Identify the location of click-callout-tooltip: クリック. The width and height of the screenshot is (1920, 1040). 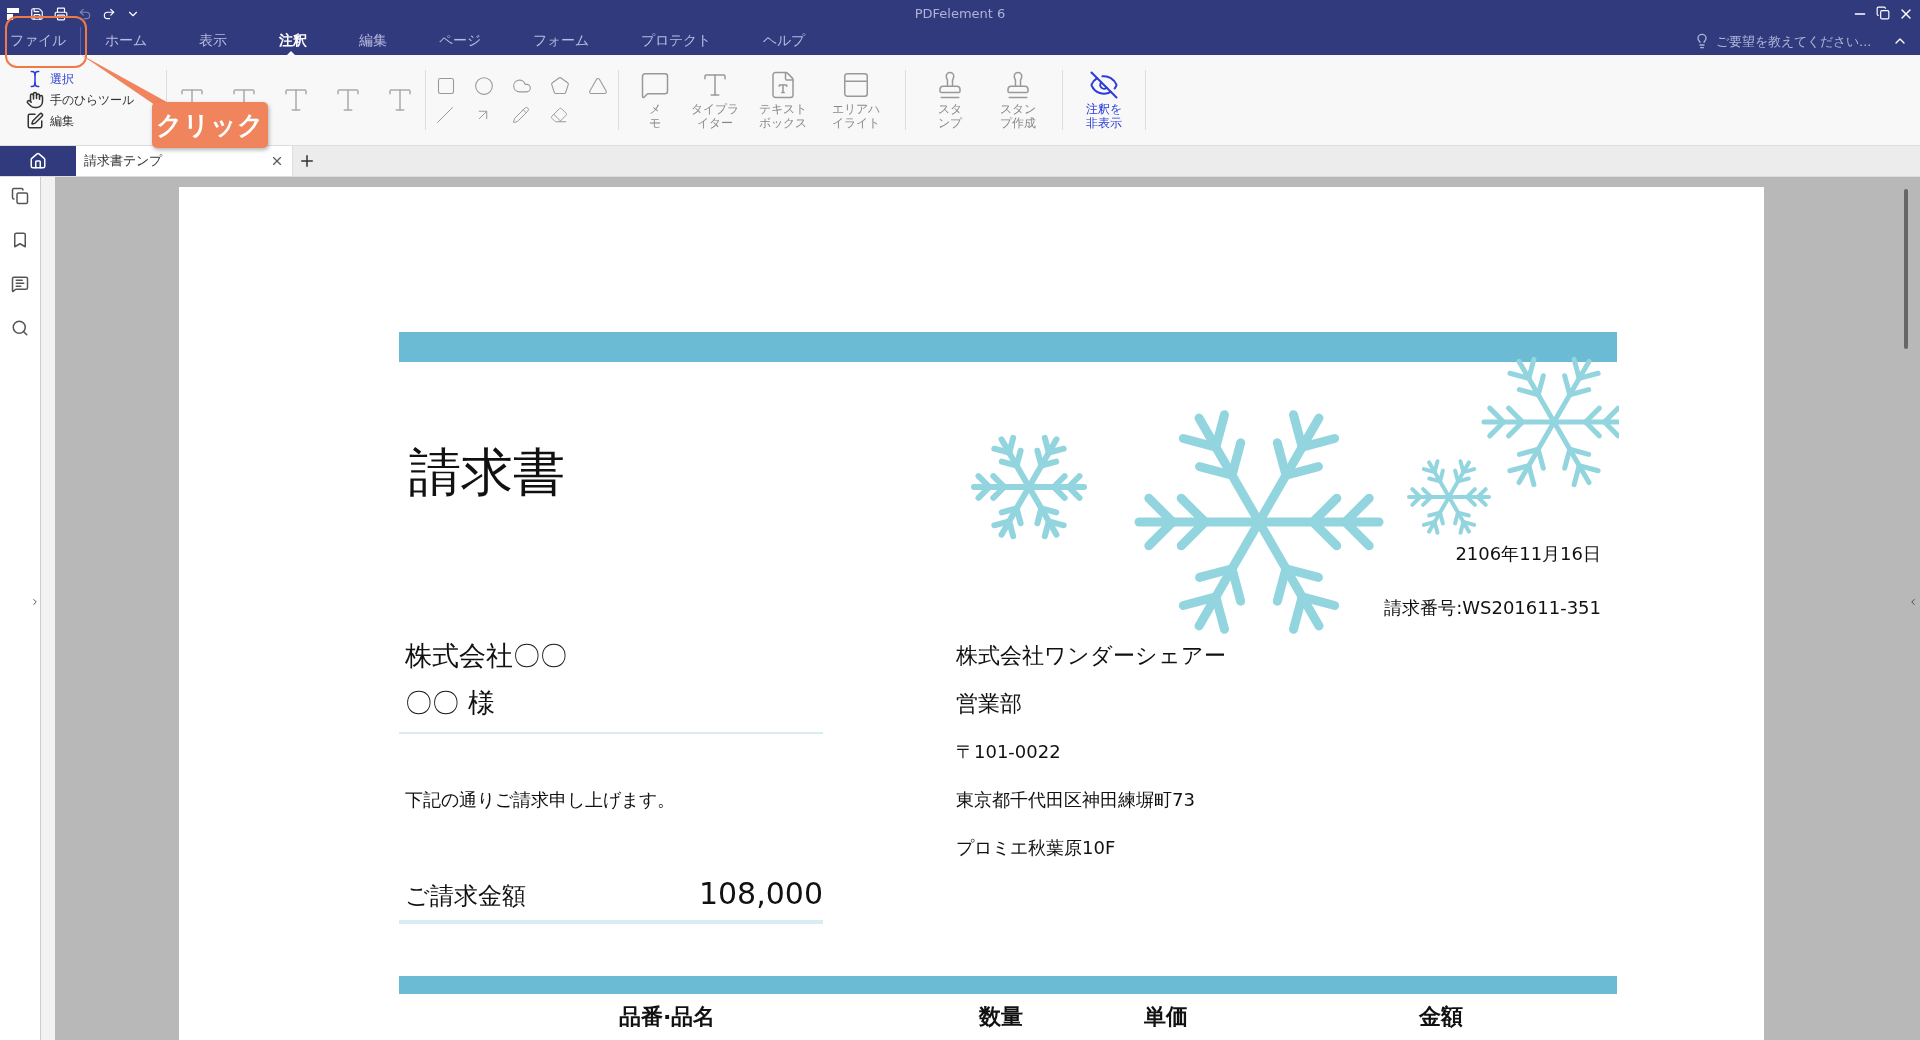
(210, 125).